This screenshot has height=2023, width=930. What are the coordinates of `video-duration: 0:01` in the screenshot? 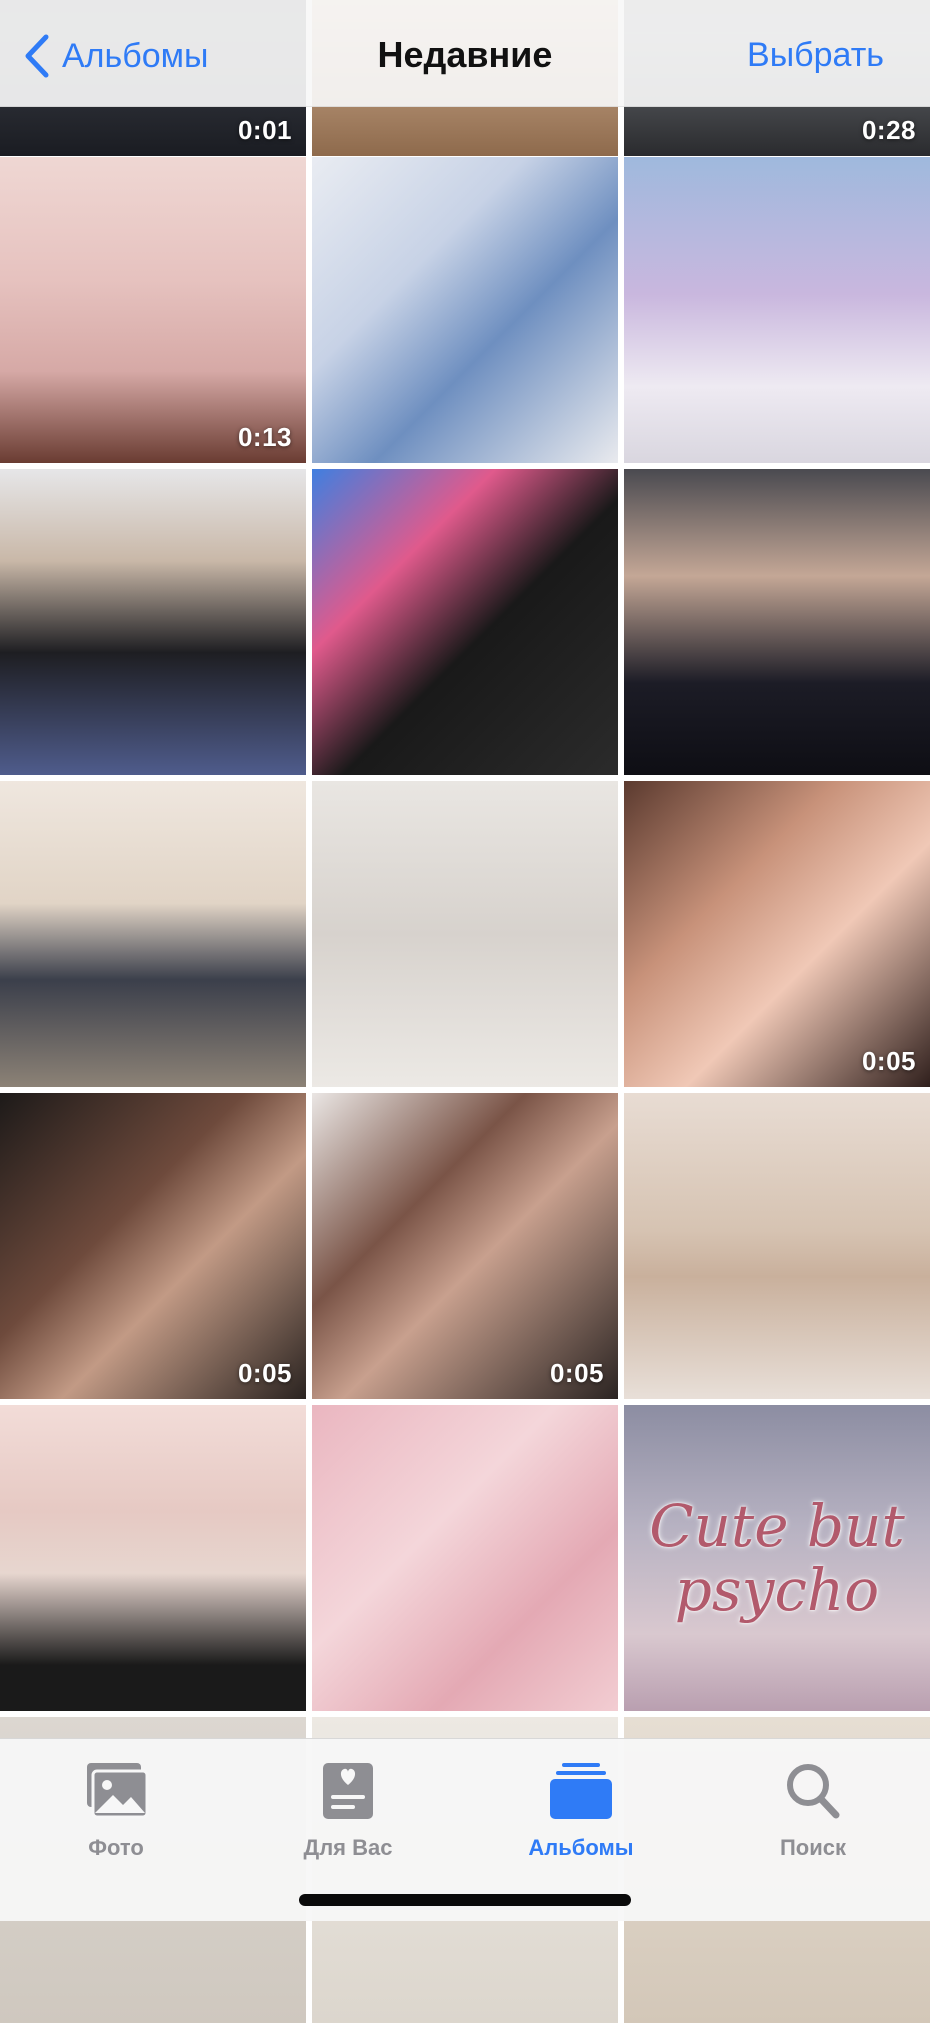 It's located at (264, 130).